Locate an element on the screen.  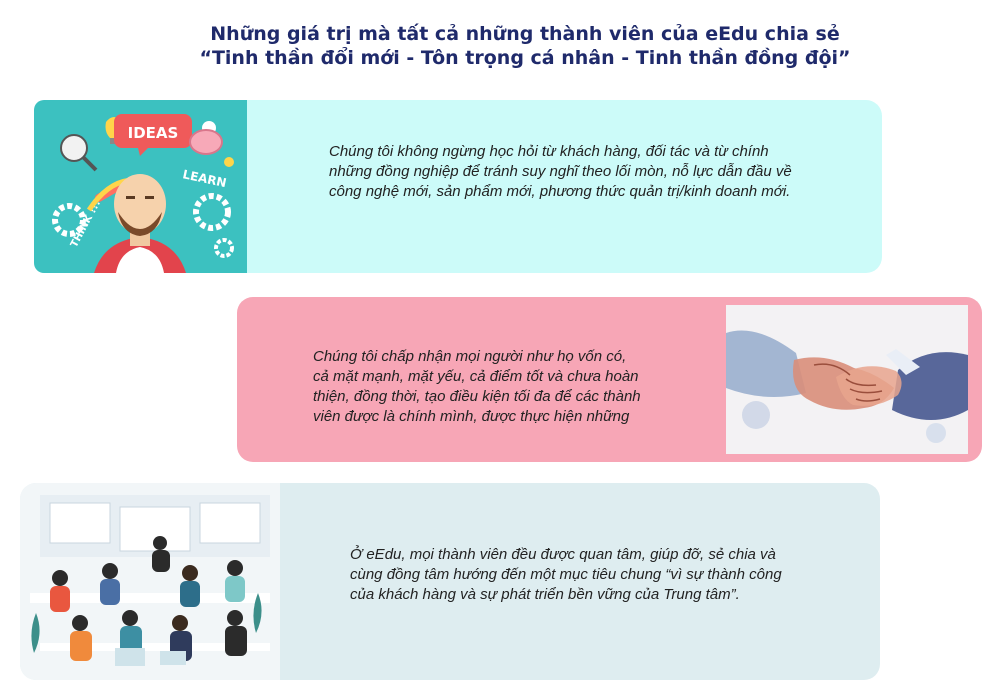
handshake-illustration is located at coordinates (847, 379).